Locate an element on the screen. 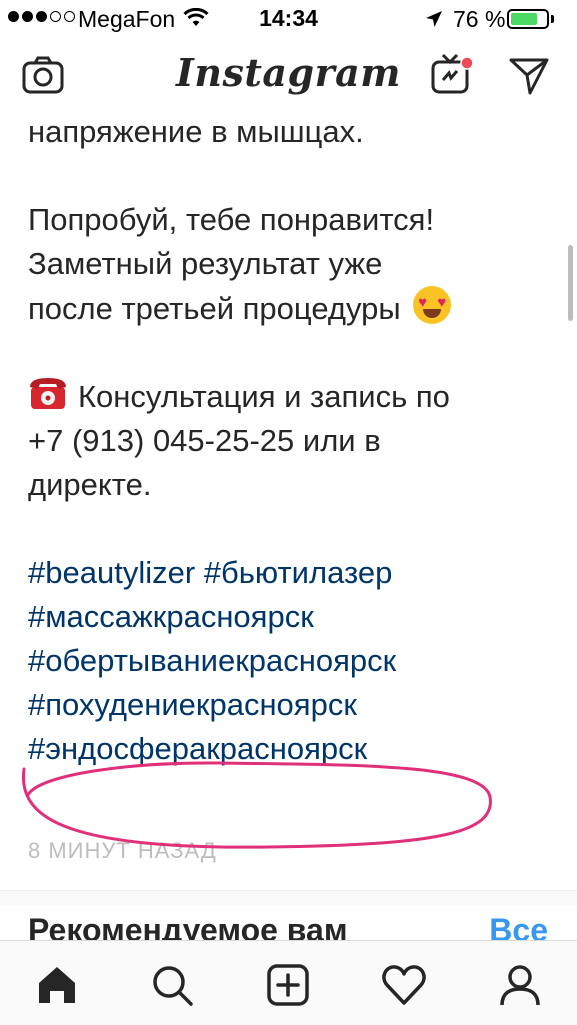 The height and width of the screenshot is (1025, 577). post-time-ago: 8 МИНУТ НАЗАД is located at coordinates (122, 850).